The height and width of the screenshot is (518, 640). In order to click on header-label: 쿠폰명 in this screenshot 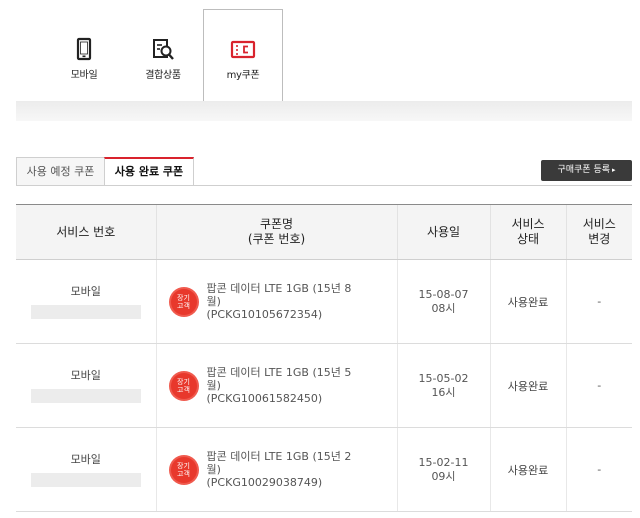, I will do `click(276, 224)`.